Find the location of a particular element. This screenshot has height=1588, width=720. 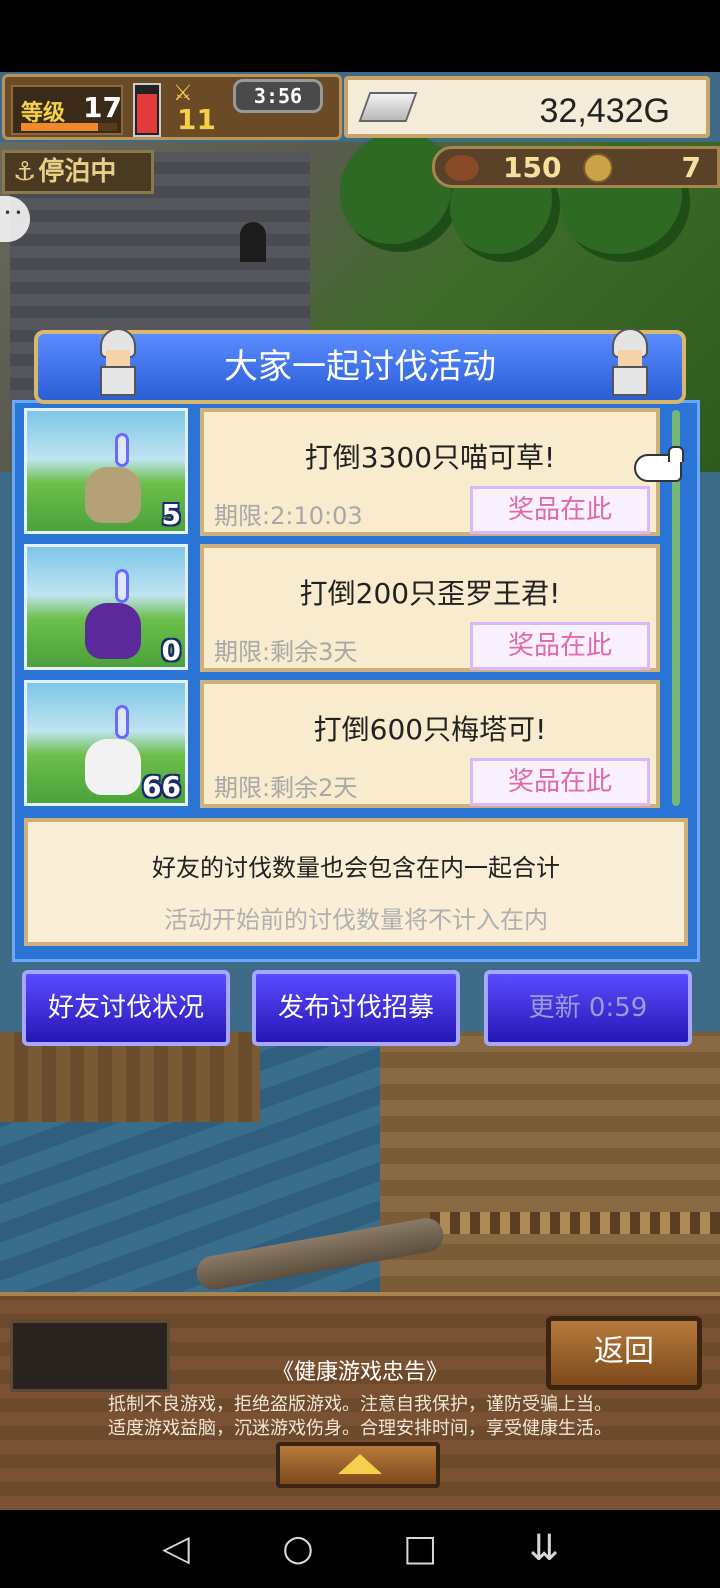

secondary-value: 11 is located at coordinates (196, 119).